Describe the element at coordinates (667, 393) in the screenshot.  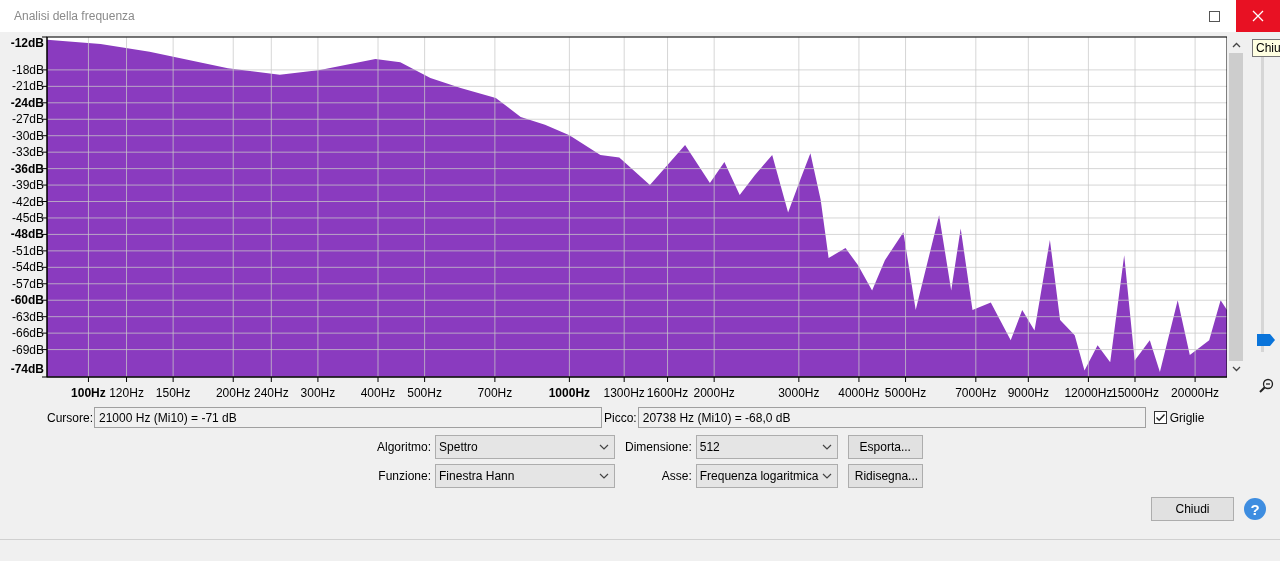
I see `x-axis-label: 1600Hz` at that location.